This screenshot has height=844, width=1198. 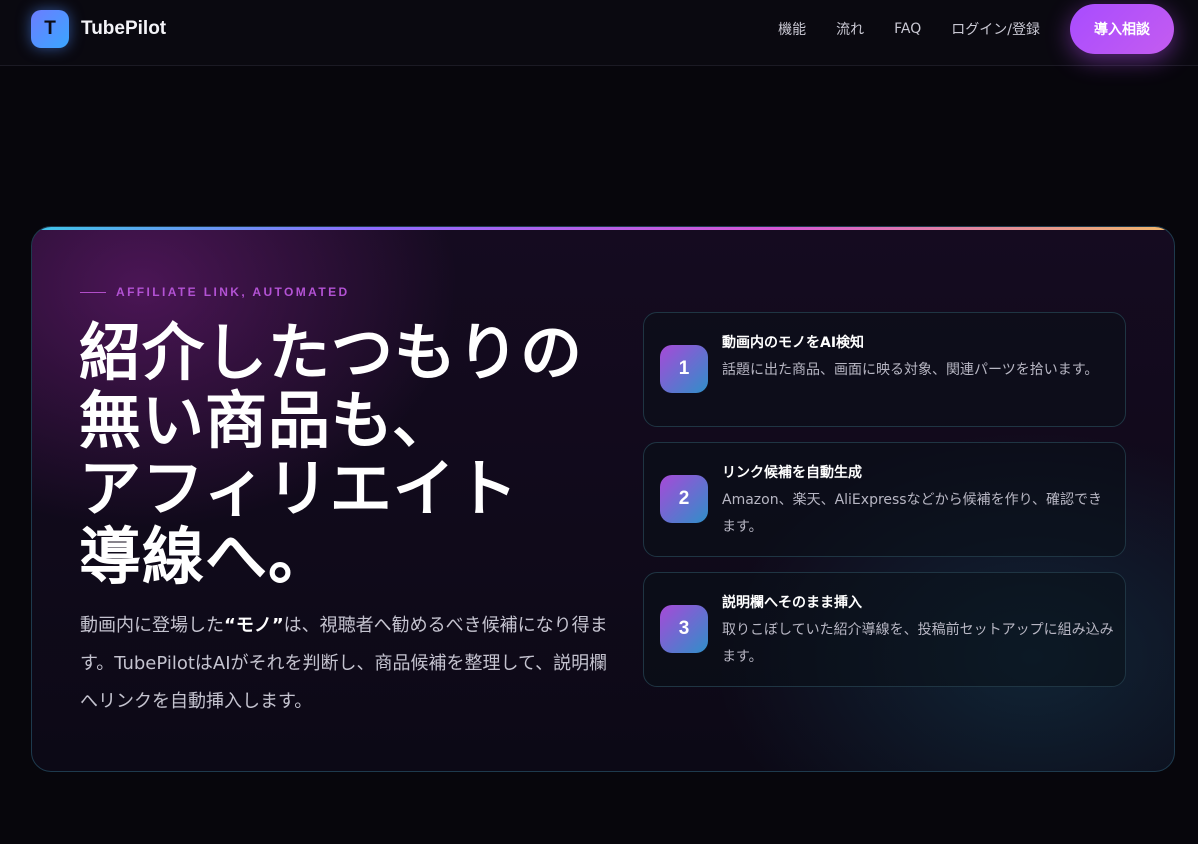 What do you see at coordinates (792, 29) in the screenshot?
I see `nav-link-features: 機能` at bounding box center [792, 29].